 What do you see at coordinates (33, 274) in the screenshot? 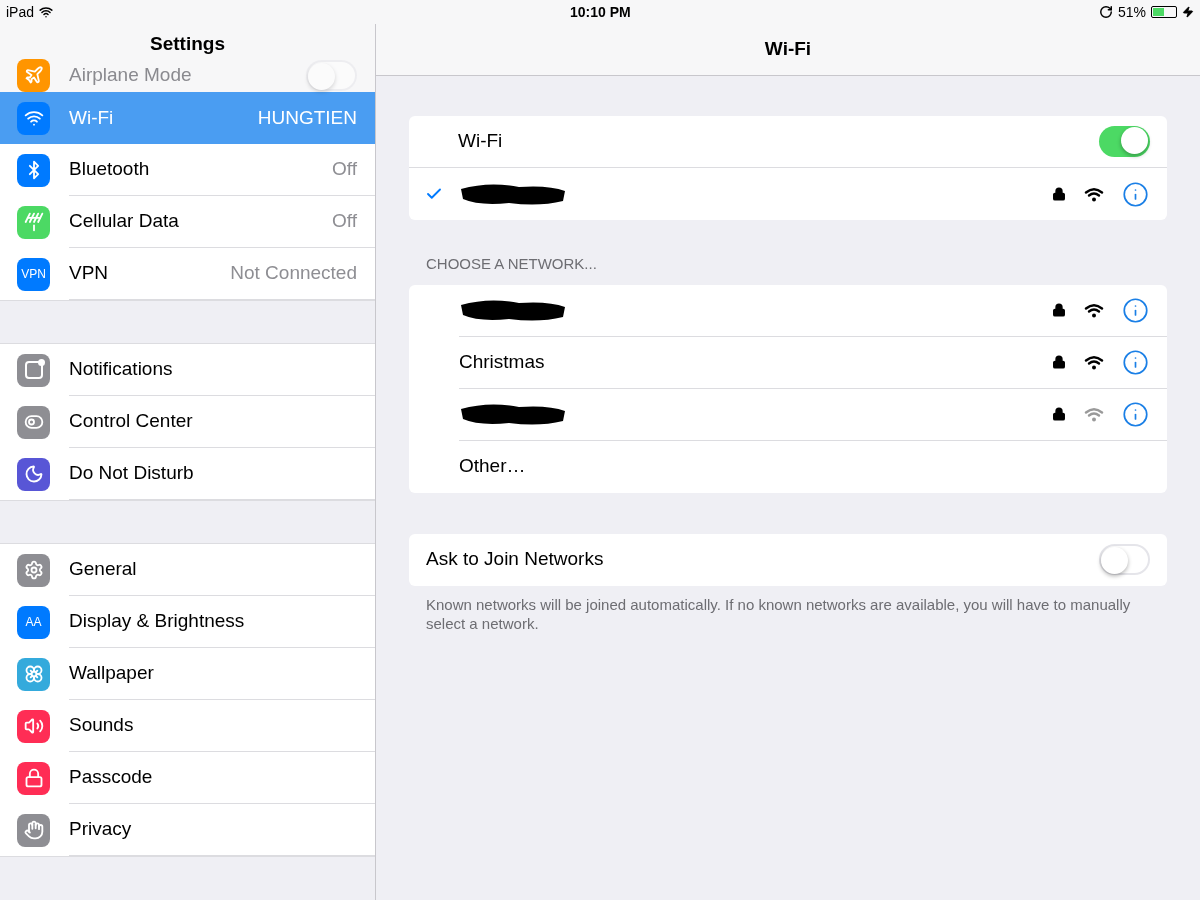
I see `app-icon: VPN` at bounding box center [33, 274].